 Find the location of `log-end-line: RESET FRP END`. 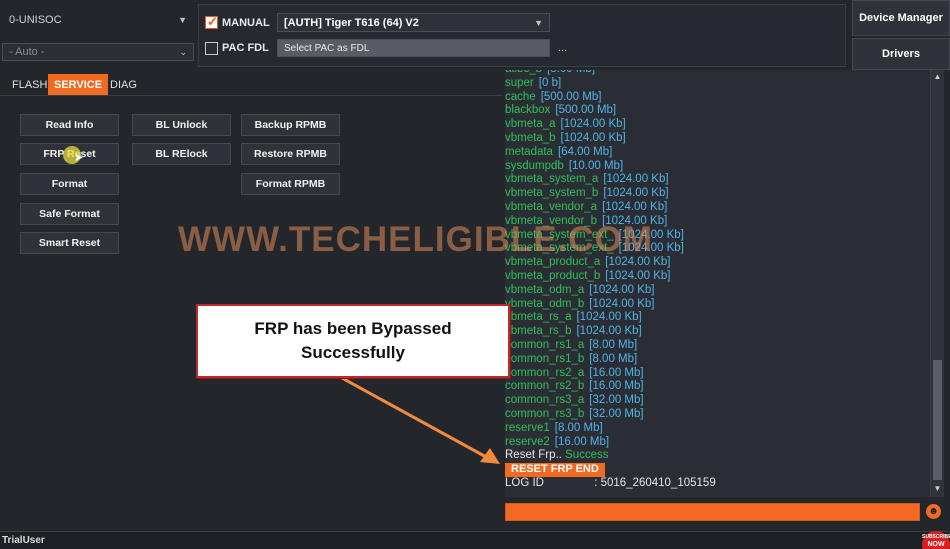

log-end-line: RESET FRP END is located at coordinates (717, 470).